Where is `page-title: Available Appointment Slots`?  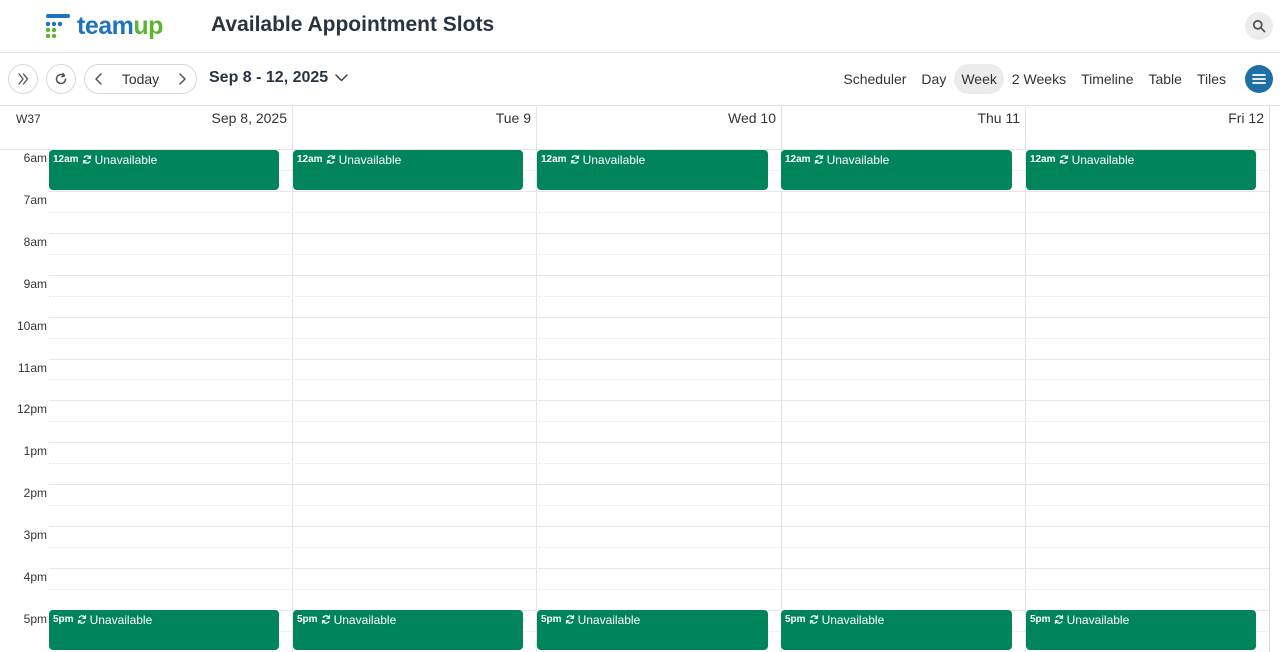 page-title: Available Appointment Slots is located at coordinates (353, 24).